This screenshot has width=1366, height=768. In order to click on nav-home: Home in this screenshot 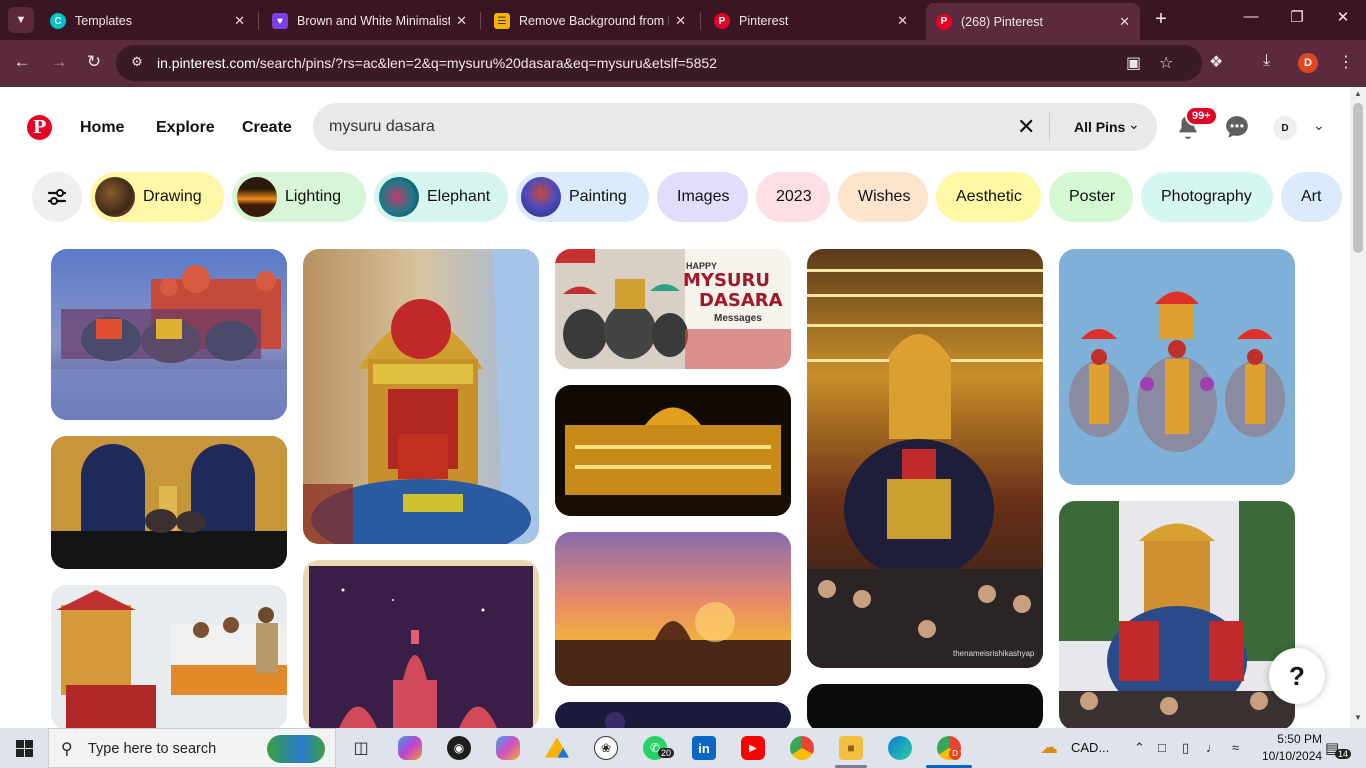, I will do `click(102, 128)`.